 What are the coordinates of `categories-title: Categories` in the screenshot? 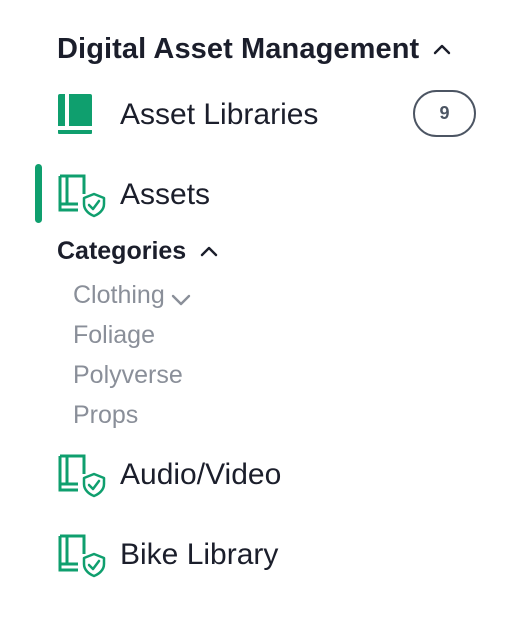 It's located at (122, 251).